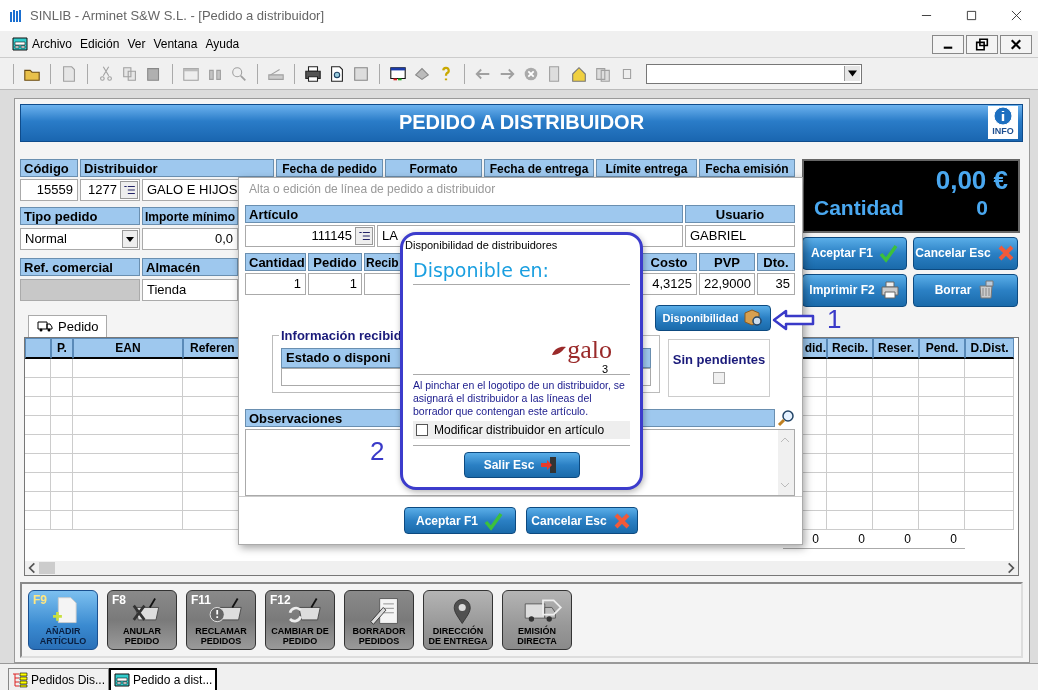 Image resolution: width=1038 pixels, height=690 pixels. Describe the element at coordinates (859, 207) in the screenshot. I see `quantity-label: Cantidad` at that location.